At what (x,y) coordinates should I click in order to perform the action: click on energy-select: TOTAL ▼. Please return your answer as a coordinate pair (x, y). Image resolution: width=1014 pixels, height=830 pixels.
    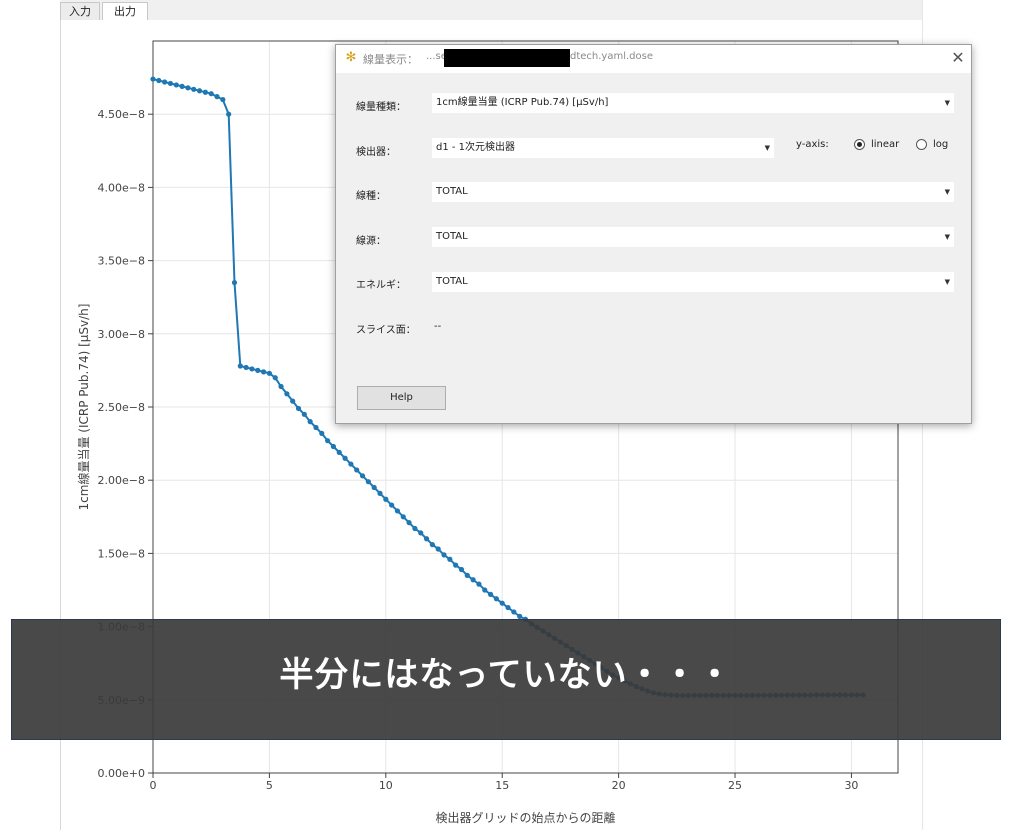
    Looking at the image, I should click on (693, 282).